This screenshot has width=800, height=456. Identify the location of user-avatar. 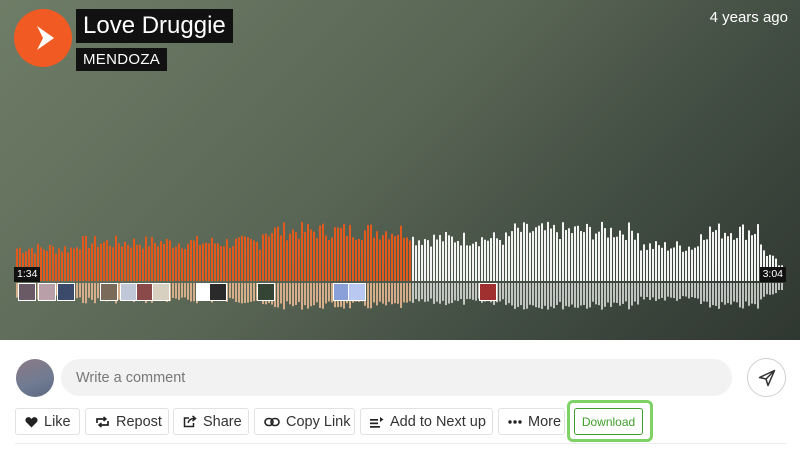
(35, 378).